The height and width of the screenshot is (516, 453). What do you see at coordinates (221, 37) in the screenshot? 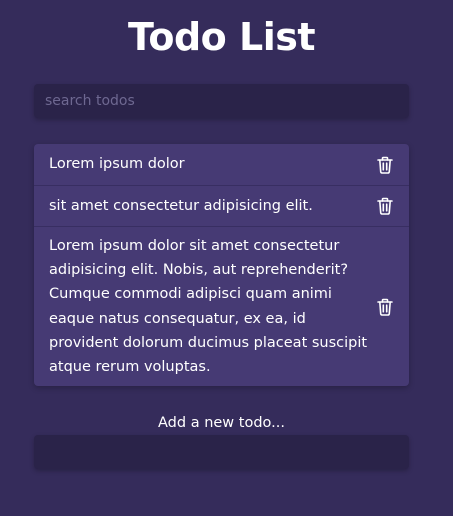
I see `page-title: Todo List` at bounding box center [221, 37].